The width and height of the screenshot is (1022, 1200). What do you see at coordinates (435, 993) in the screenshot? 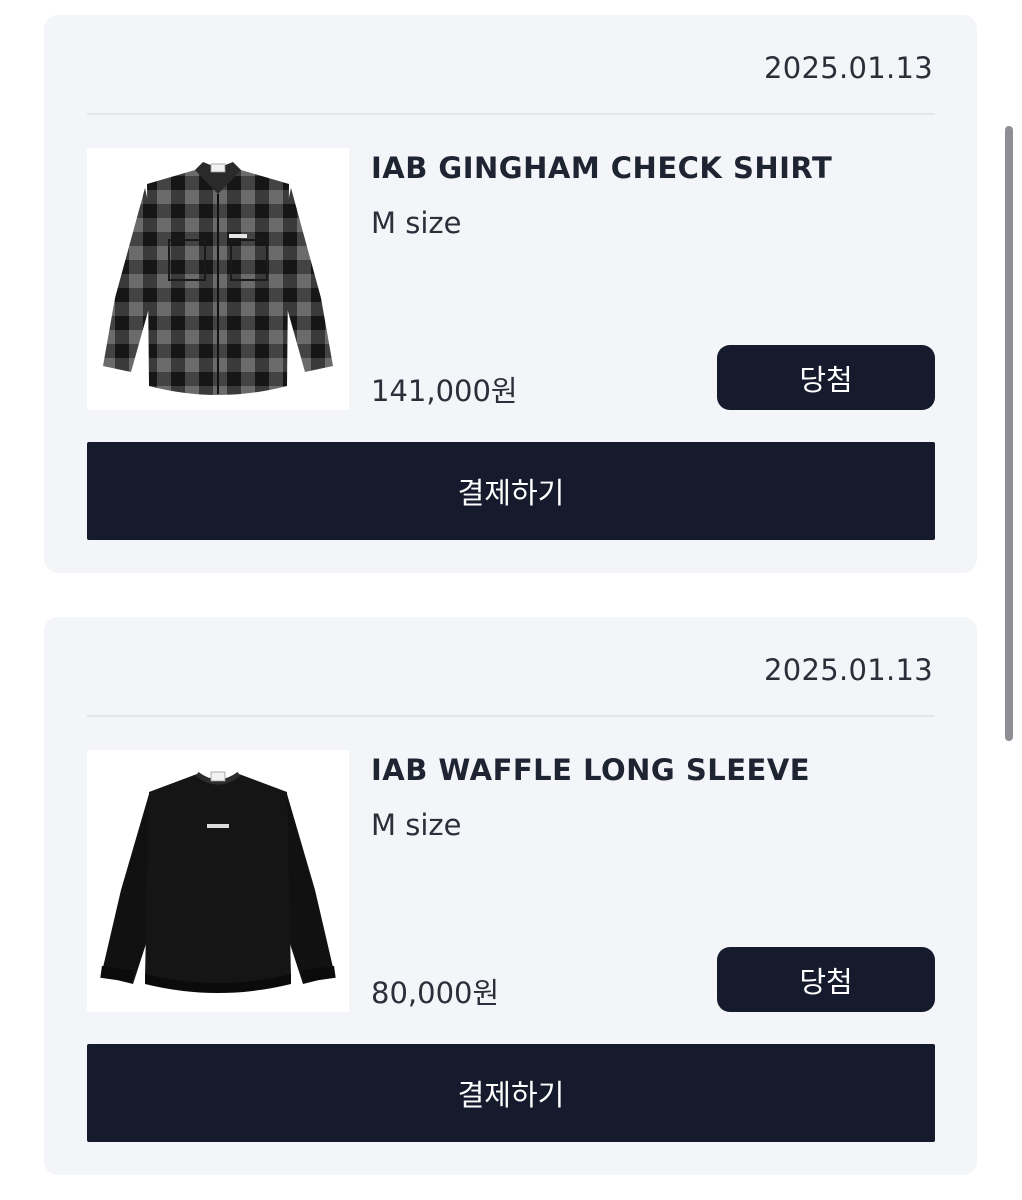
I see `product-price: 80,000원` at bounding box center [435, 993].